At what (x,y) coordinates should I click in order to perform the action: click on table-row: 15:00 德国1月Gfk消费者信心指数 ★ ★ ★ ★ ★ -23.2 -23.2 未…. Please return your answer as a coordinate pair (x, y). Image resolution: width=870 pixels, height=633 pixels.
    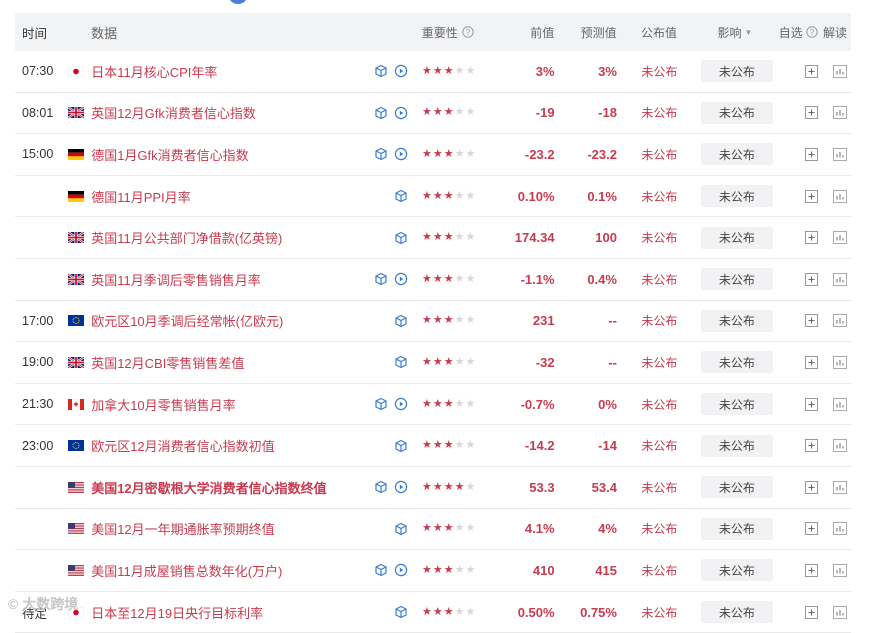
    Looking at the image, I should click on (433, 155).